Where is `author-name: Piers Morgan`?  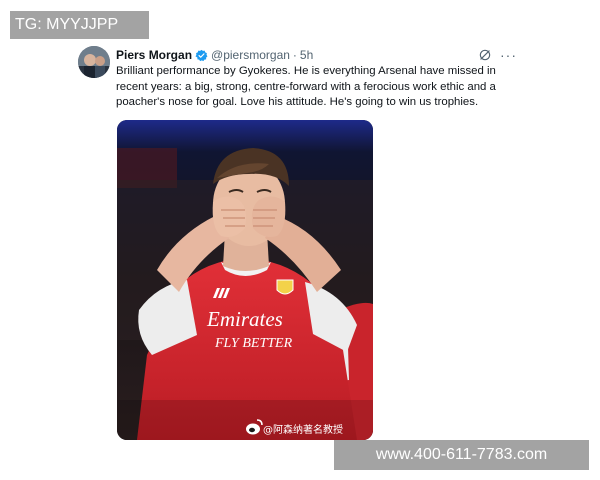 author-name: Piers Morgan is located at coordinates (154, 55).